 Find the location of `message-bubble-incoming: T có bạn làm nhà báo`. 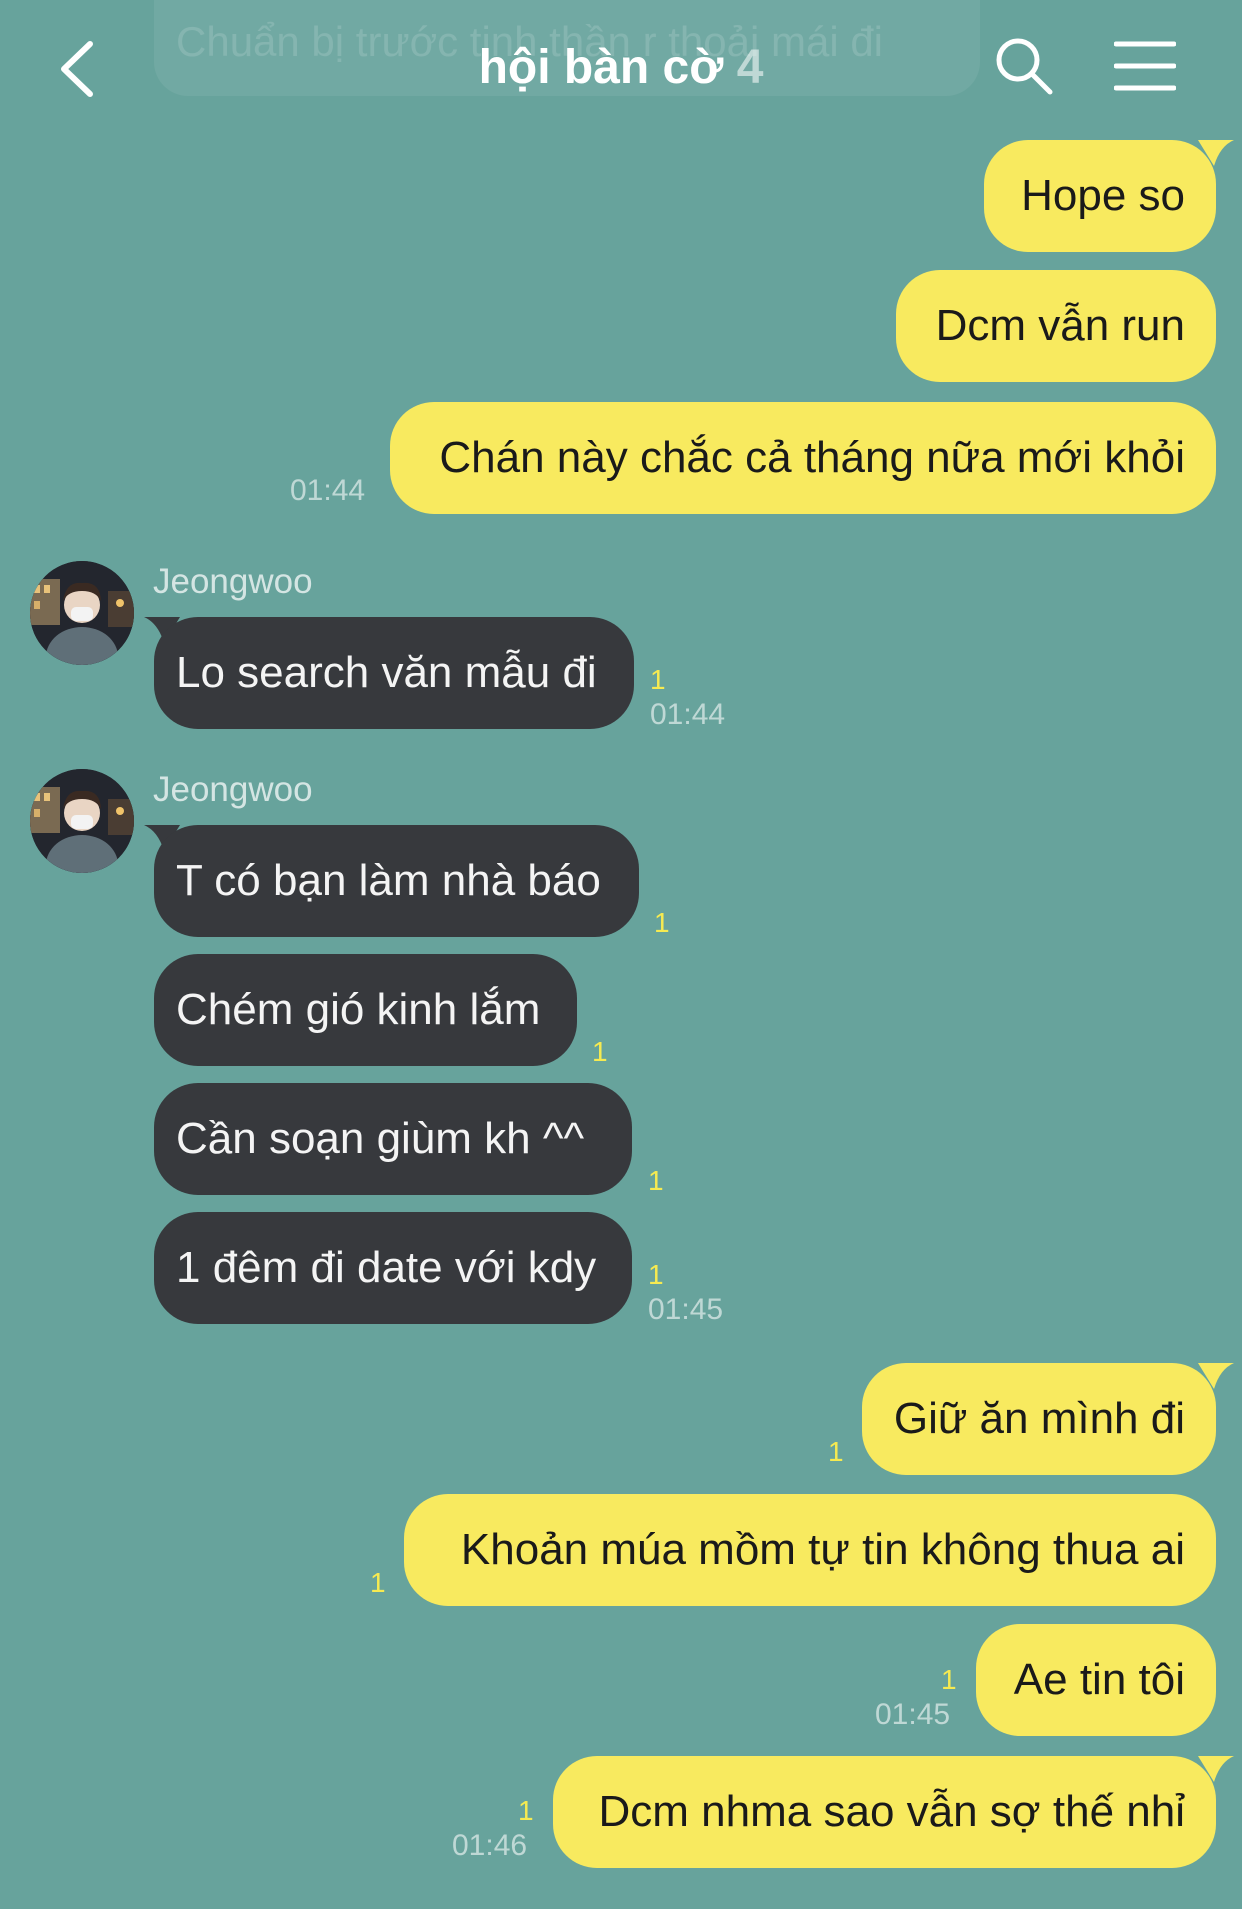

message-bubble-incoming: T có bạn làm nhà báo is located at coordinates (396, 881).